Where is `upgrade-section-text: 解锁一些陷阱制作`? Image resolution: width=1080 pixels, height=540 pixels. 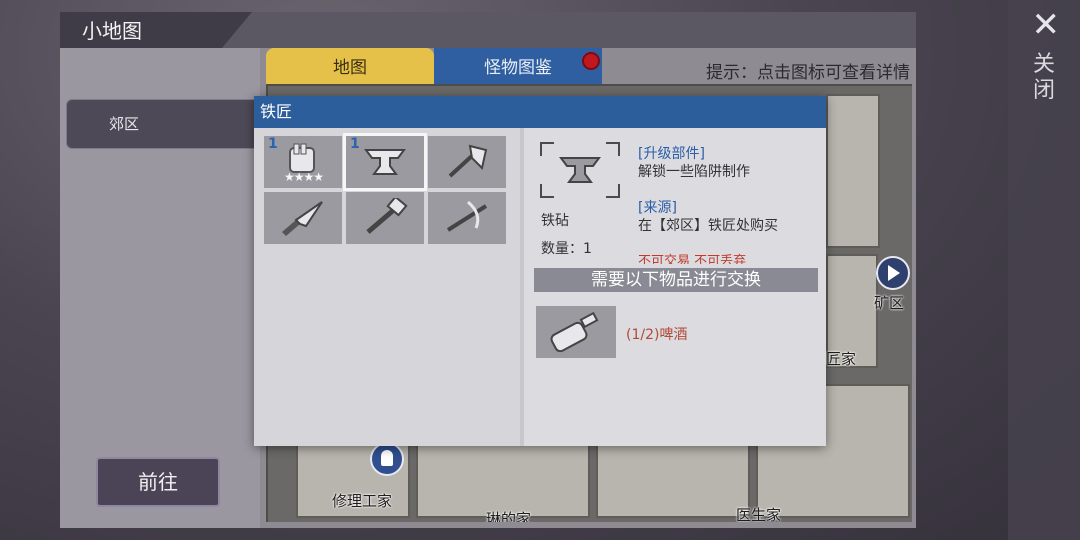 upgrade-section-text: 解锁一些陷阱制作 is located at coordinates (694, 172).